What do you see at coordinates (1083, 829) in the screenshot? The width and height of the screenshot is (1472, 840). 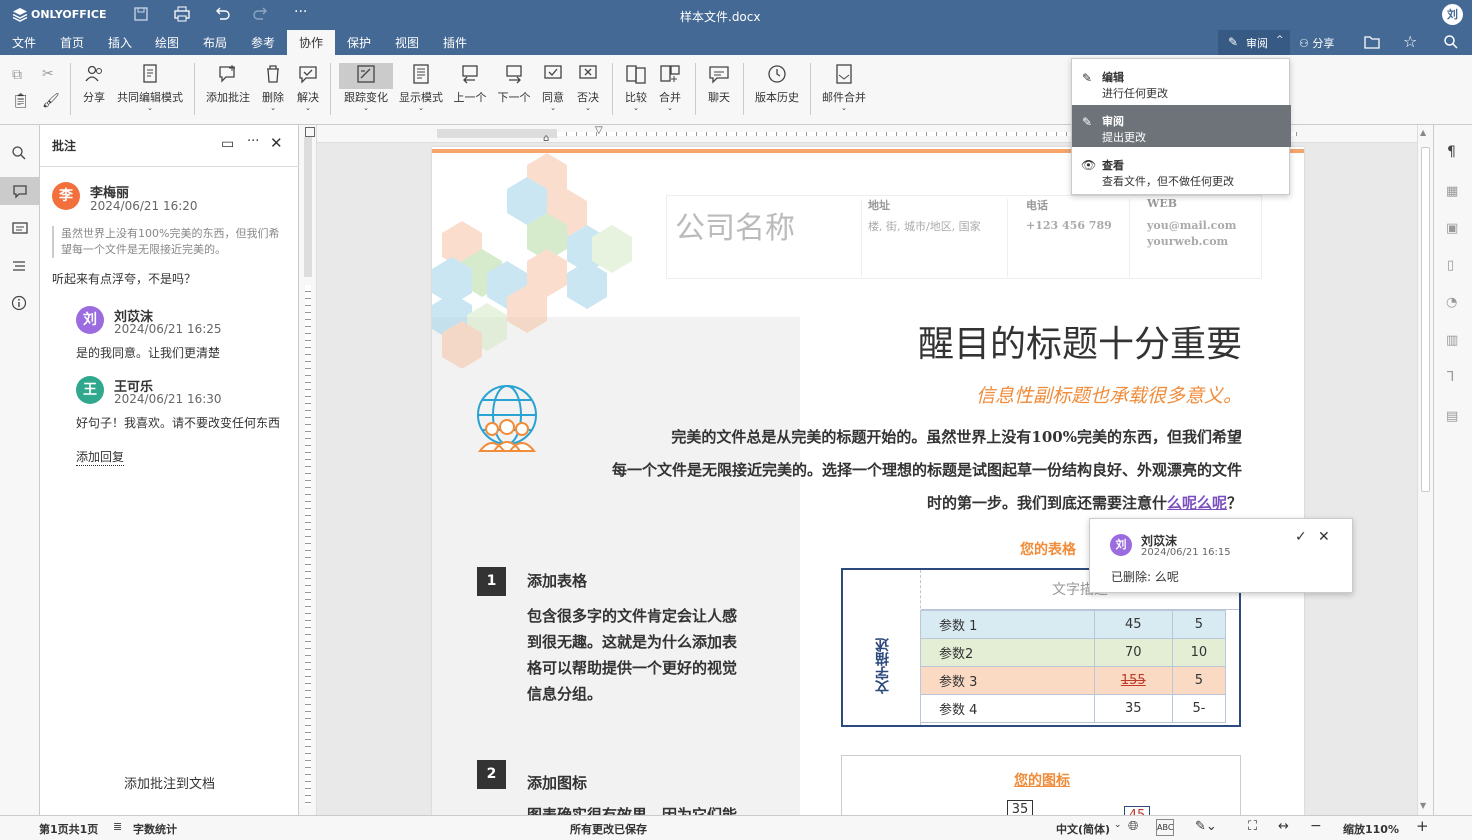 I see `language-selector: 中文(简体)` at bounding box center [1083, 829].